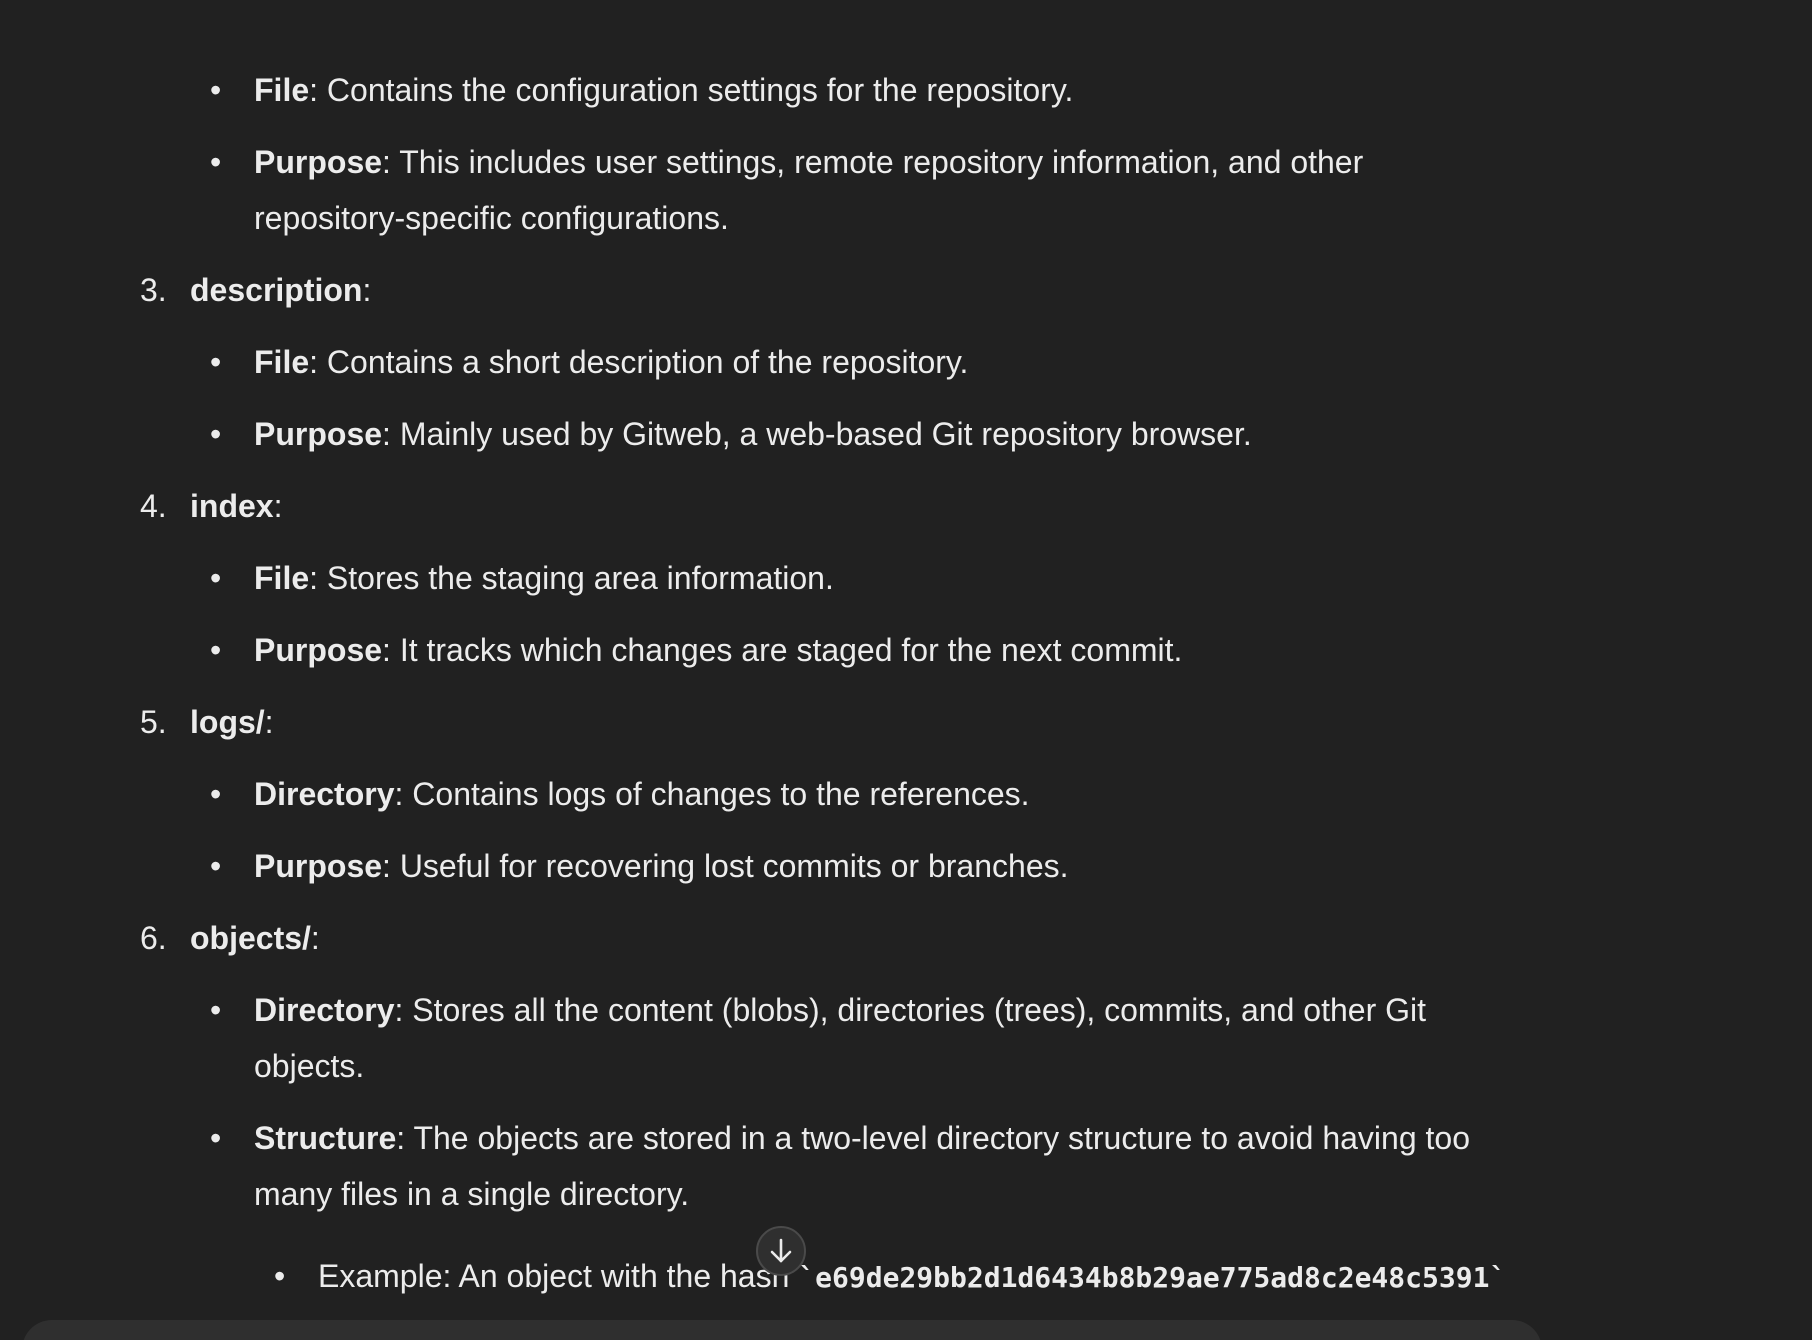  Describe the element at coordinates (250, 938) in the screenshot. I see `item-title: objects/` at that location.